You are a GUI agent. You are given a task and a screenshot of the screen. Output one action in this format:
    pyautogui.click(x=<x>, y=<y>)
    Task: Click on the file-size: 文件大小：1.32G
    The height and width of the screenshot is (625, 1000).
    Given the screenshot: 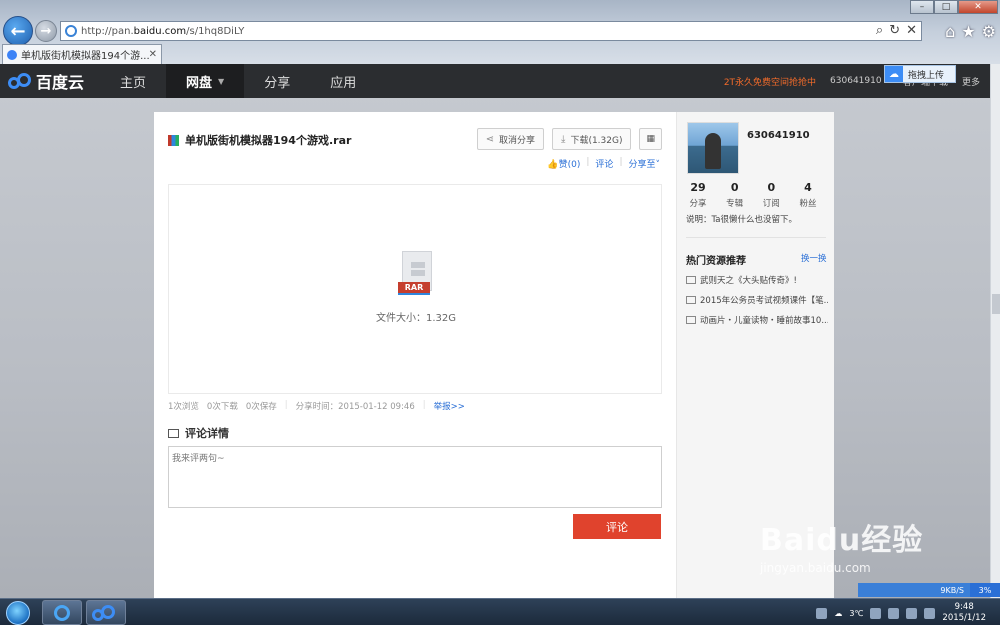 What is the action you would take?
    pyautogui.click(x=415, y=318)
    